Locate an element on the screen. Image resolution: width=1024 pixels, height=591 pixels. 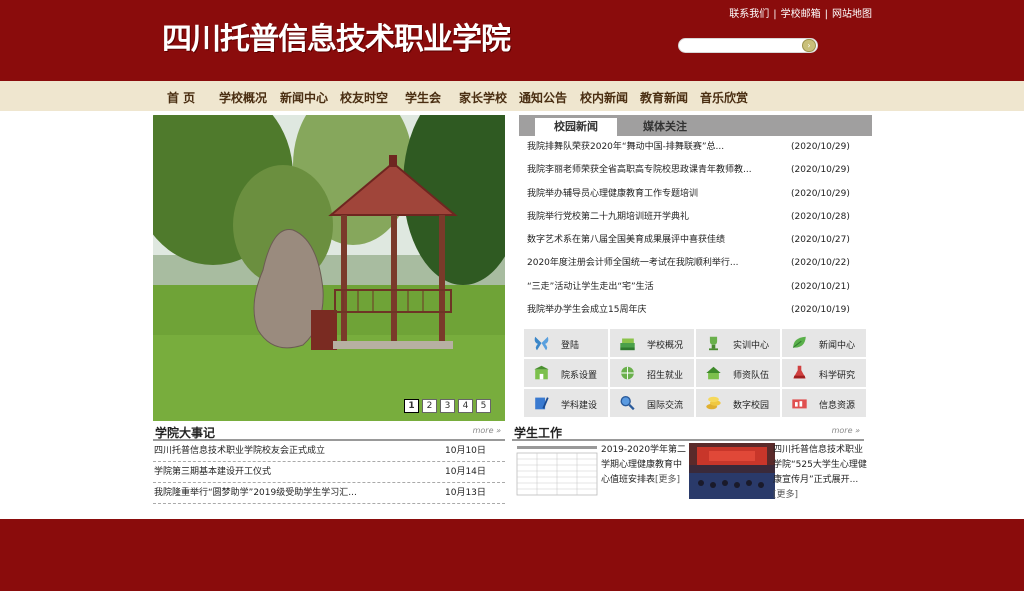
list-item: 我院举行党校第二十九期培训班开学典礼 (2020/10/28) is located at coordinates (695, 217).